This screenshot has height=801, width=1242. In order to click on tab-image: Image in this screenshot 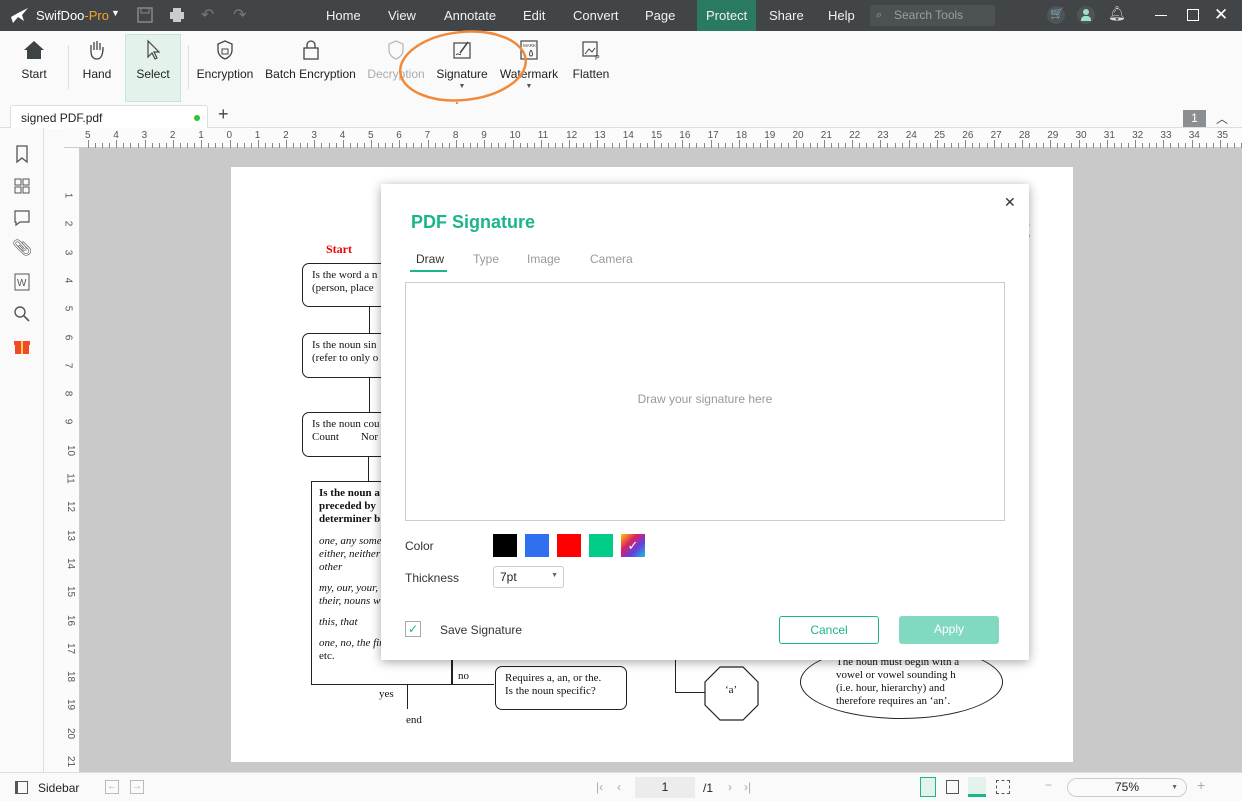, I will do `click(543, 259)`.